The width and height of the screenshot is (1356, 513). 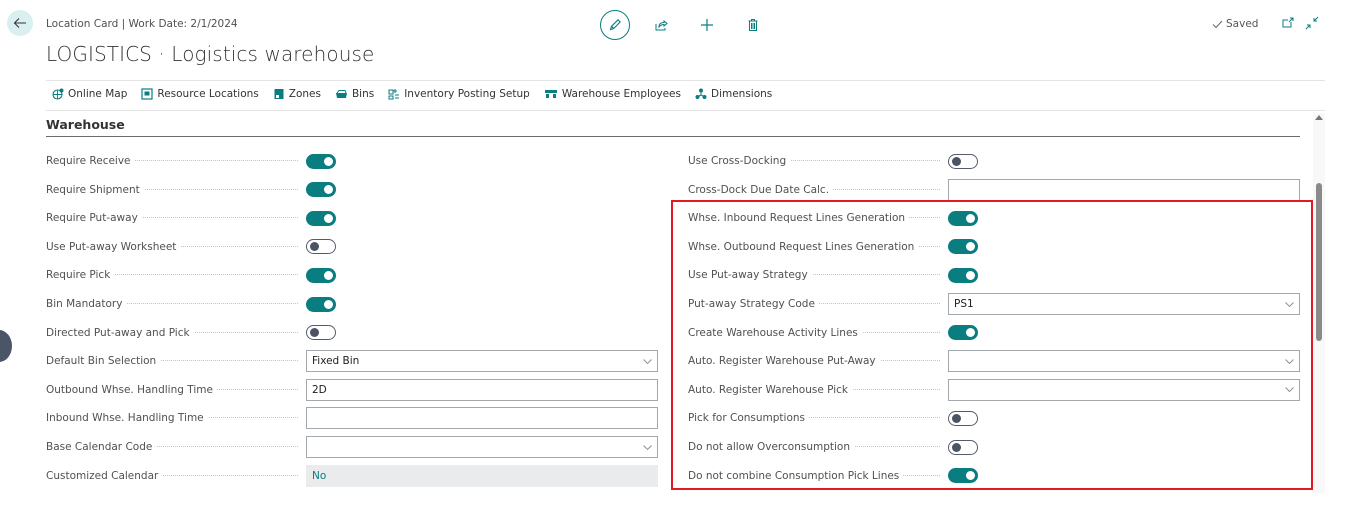 I want to click on action-inventory-posting-setup: Inventory Posting Setup, so click(x=459, y=94).